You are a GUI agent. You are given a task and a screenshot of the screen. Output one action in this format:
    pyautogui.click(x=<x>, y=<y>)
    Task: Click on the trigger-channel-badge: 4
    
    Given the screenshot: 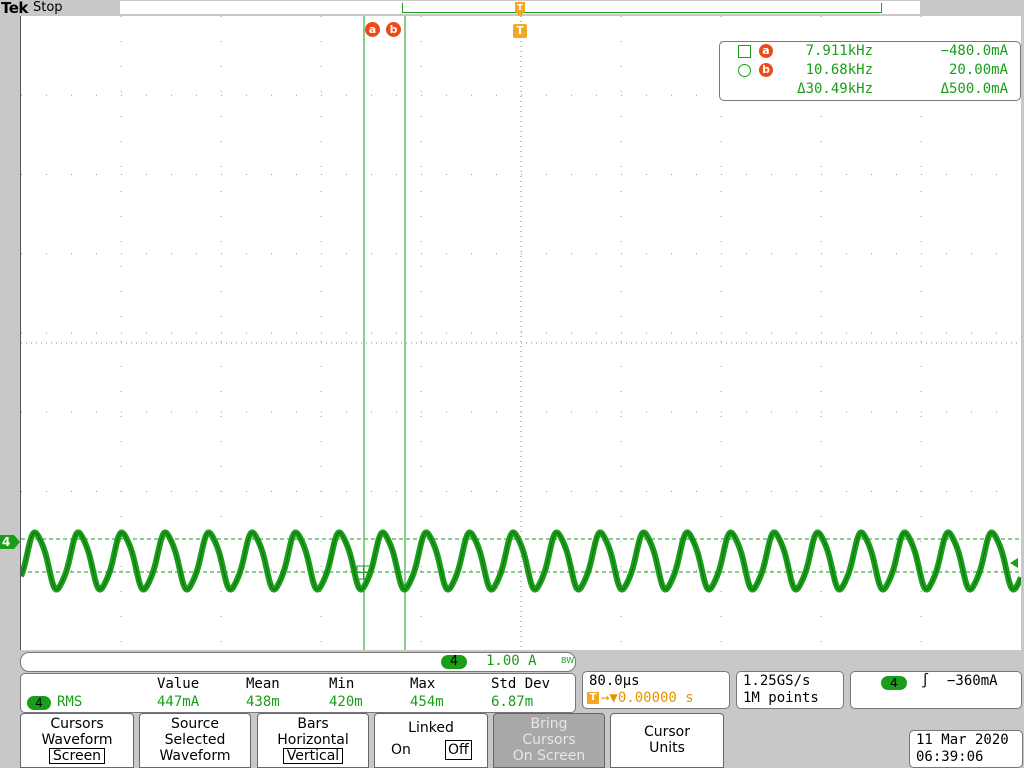 What is the action you would take?
    pyautogui.click(x=894, y=683)
    